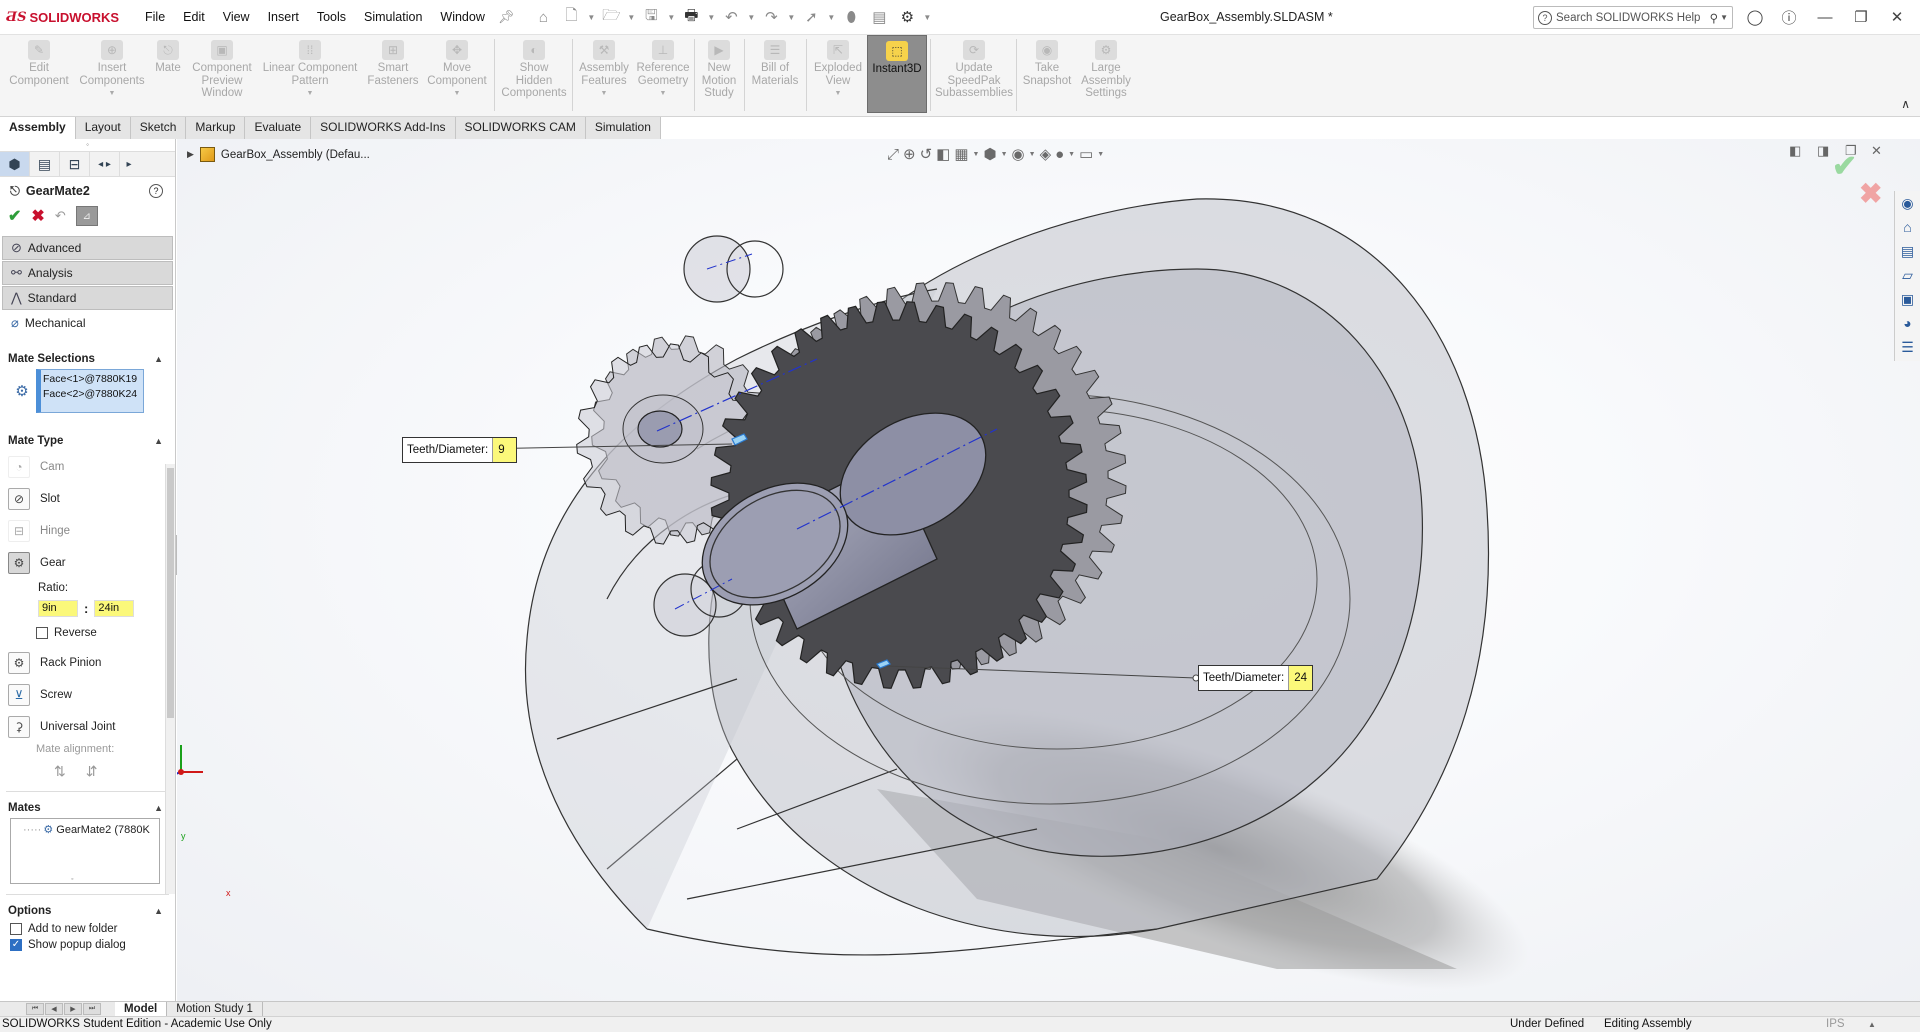  Describe the element at coordinates (87, 499) in the screenshot. I see `mate-type-slot: ⊘ Slot` at that location.